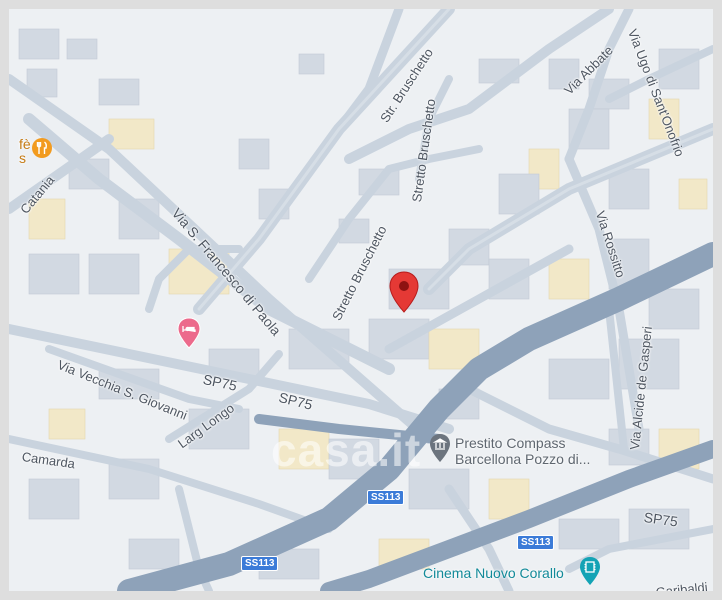 This screenshot has width=722, height=600. I want to click on location-pin-icon, so click(404, 292).